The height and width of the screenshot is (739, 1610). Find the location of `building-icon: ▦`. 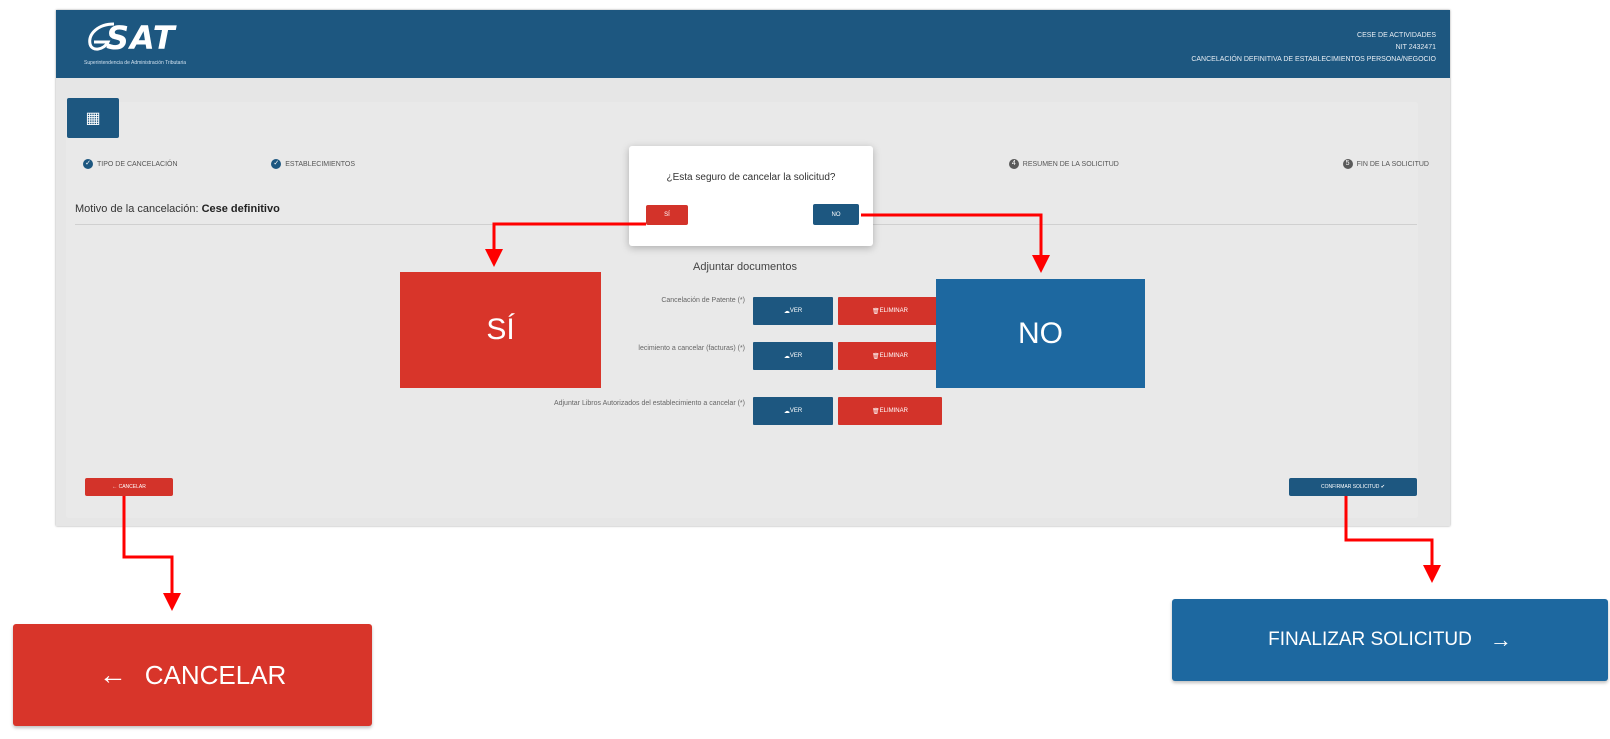

building-icon: ▦ is located at coordinates (93, 118).